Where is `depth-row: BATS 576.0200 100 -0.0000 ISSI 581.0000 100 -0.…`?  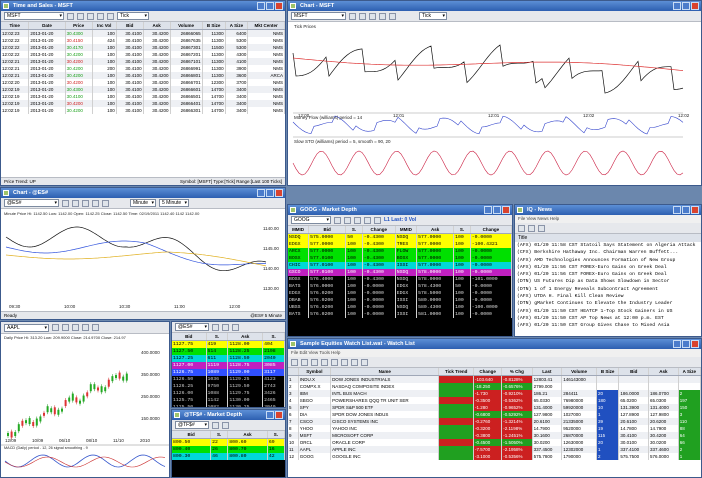 depth-row: BATS 576.0200 100 -0.0000 ISSI 581.0000 100 -0.… is located at coordinates (400, 314).